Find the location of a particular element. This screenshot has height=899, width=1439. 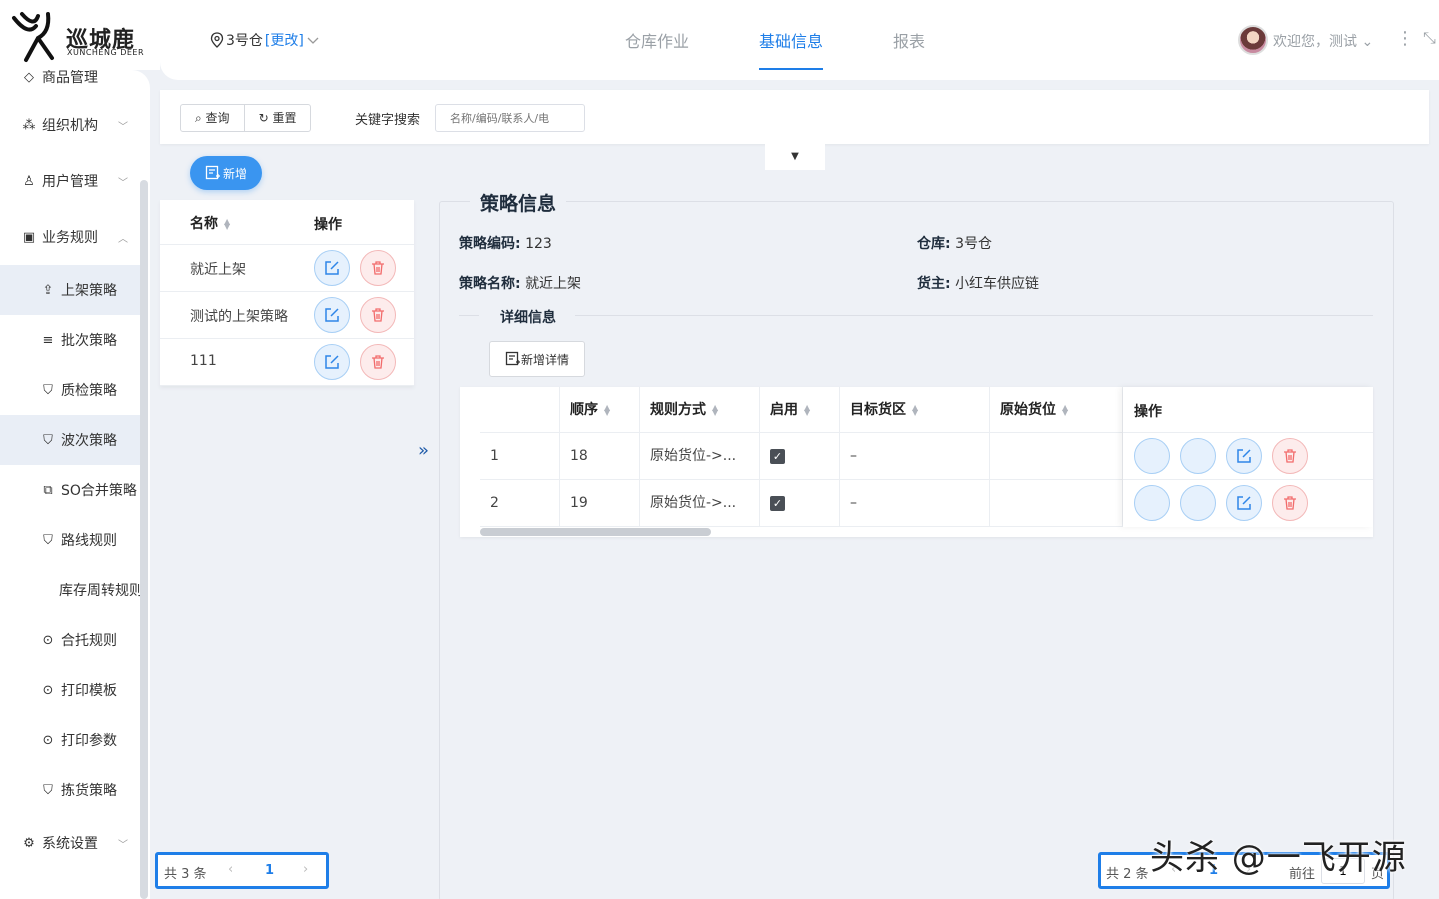

fullscreen-icon: ⤡ is located at coordinates (1429, 38).